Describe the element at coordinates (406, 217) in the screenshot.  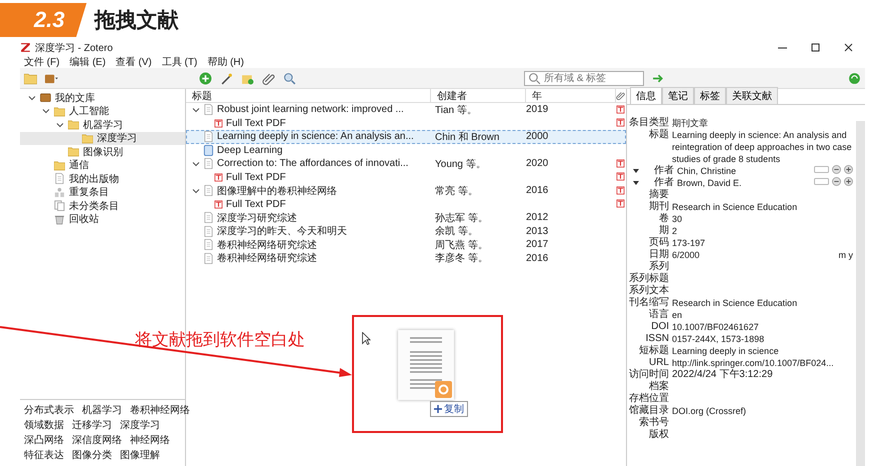
I see `item-row: 深度学习研究综述 孙志军 等。 2012` at that location.